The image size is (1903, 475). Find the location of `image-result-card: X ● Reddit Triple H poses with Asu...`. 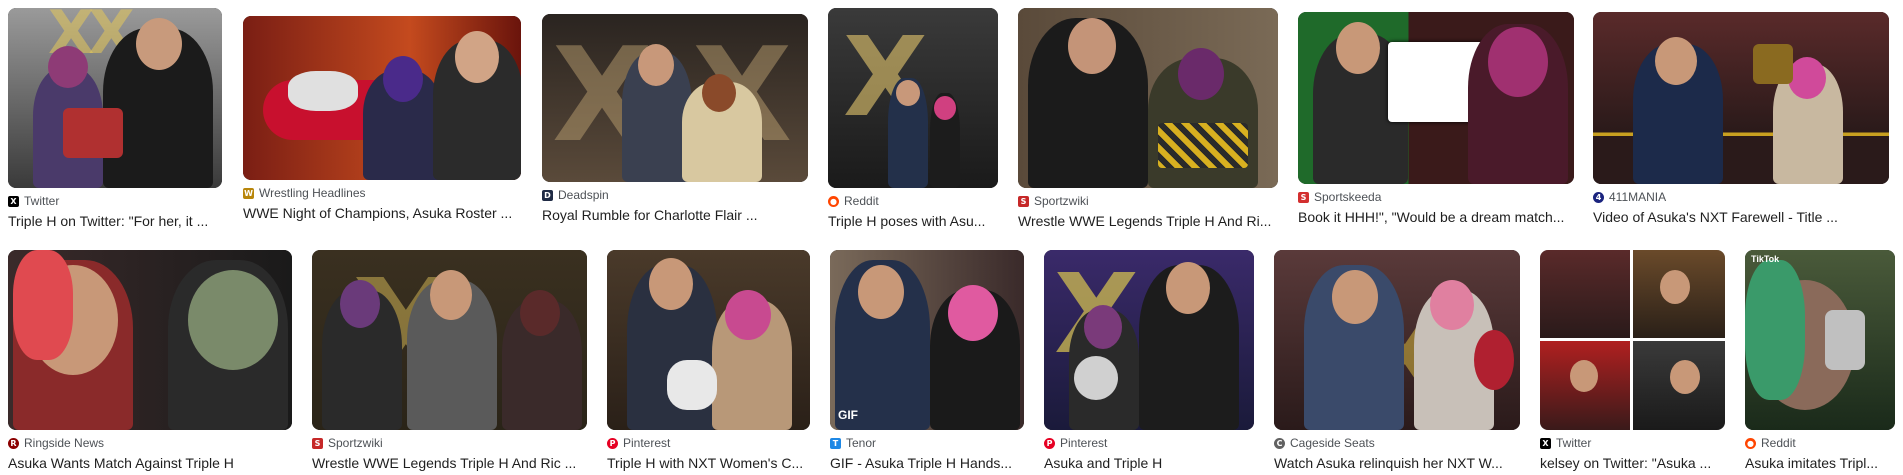

image-result-card: X ● Reddit Triple H poses with Asu... is located at coordinates (913, 118).